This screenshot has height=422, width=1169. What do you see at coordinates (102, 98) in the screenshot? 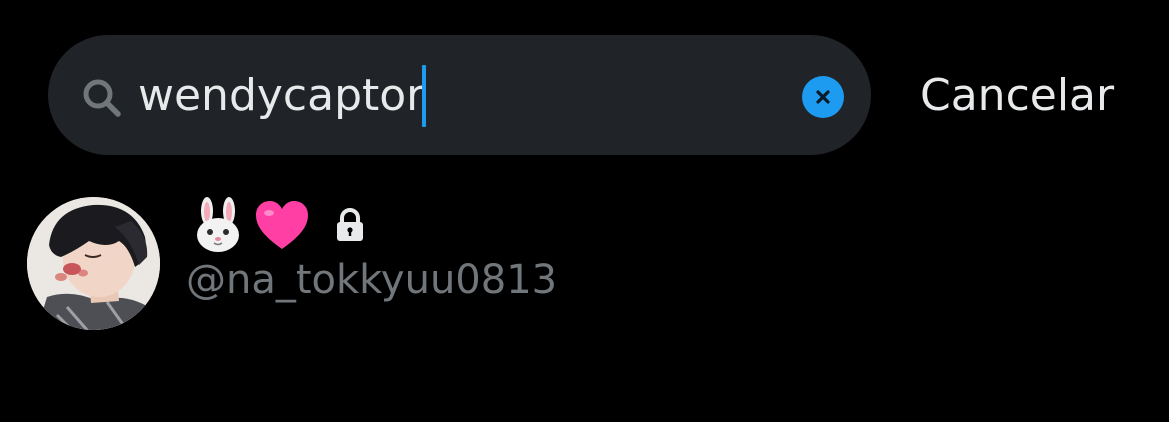
I see `search-icon` at bounding box center [102, 98].